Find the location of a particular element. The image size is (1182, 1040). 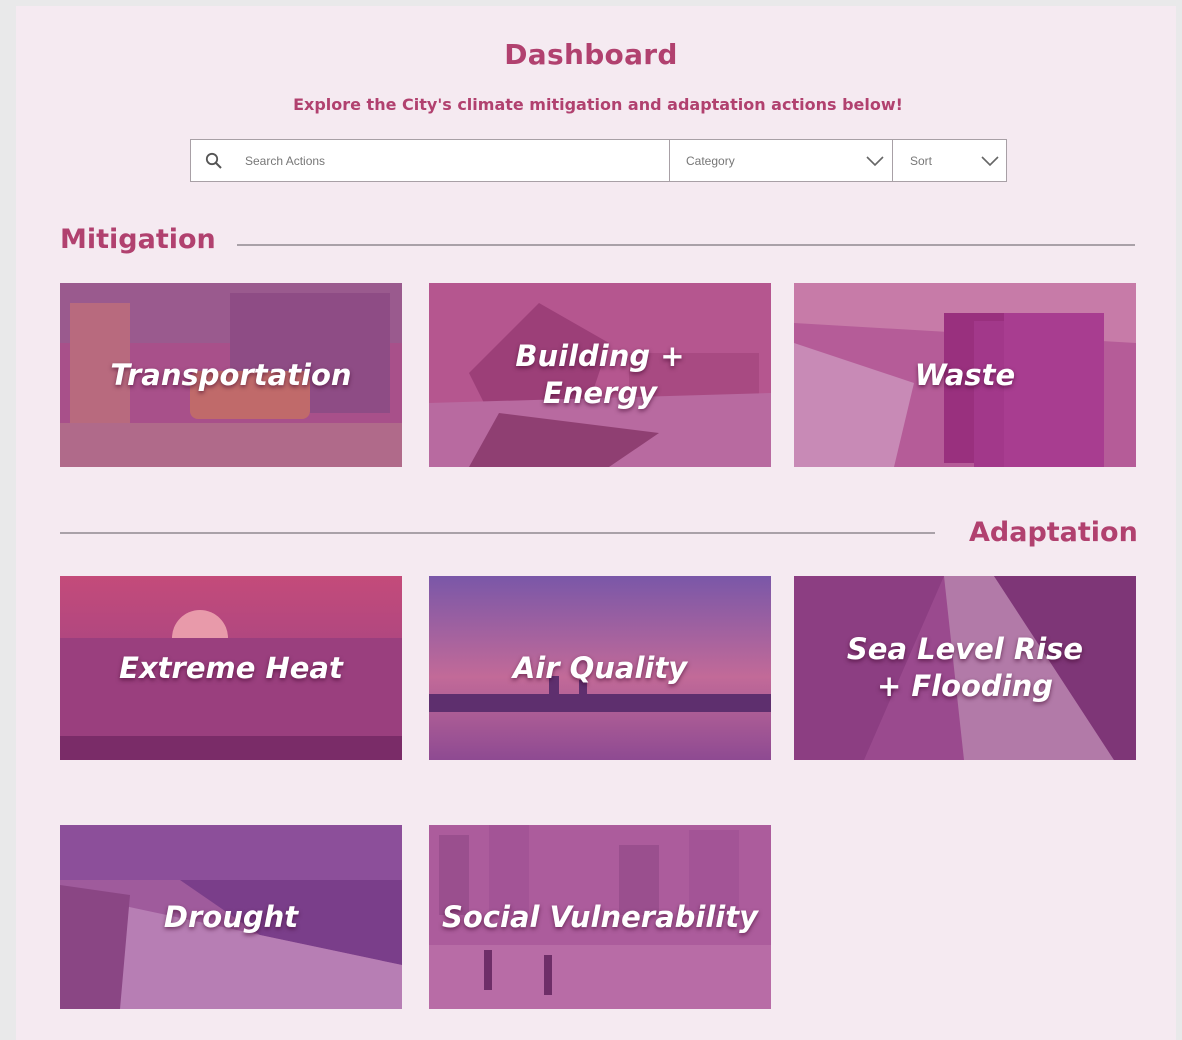

category-select-label: Category is located at coordinates (710, 161).